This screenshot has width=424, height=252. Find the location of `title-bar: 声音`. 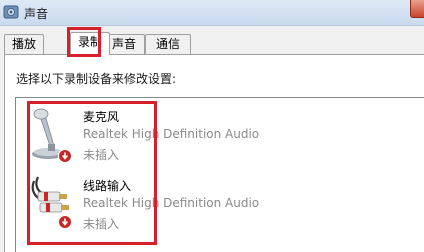

title-bar: 声音 is located at coordinates (212, 13).